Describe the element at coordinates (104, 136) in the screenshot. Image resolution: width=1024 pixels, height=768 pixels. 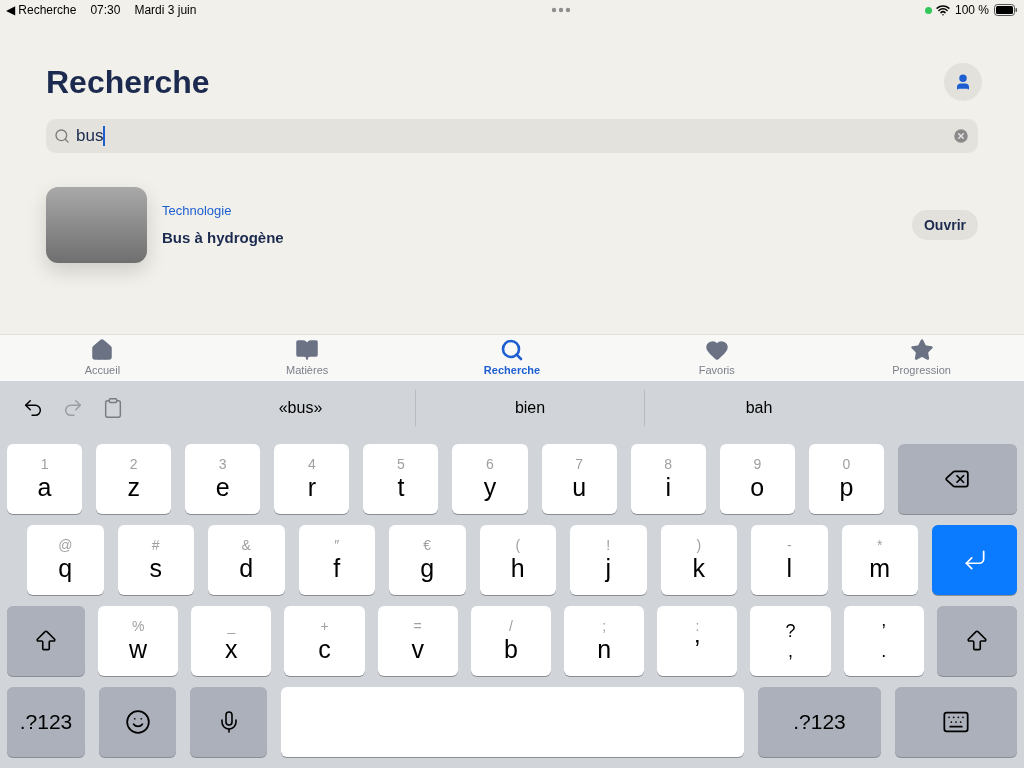
I see `text-cursor` at that location.